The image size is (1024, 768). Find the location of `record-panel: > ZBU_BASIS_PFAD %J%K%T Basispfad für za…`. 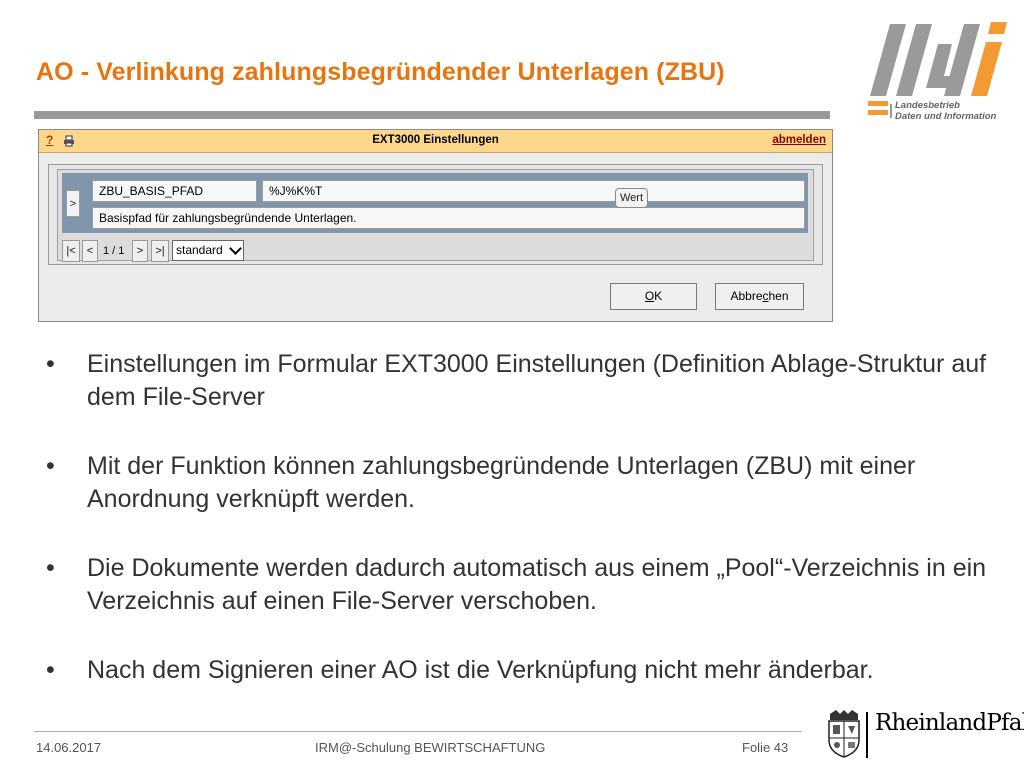

record-panel: > ZBU_BASIS_PFAD %J%K%T Basispfad für za… is located at coordinates (435, 215).